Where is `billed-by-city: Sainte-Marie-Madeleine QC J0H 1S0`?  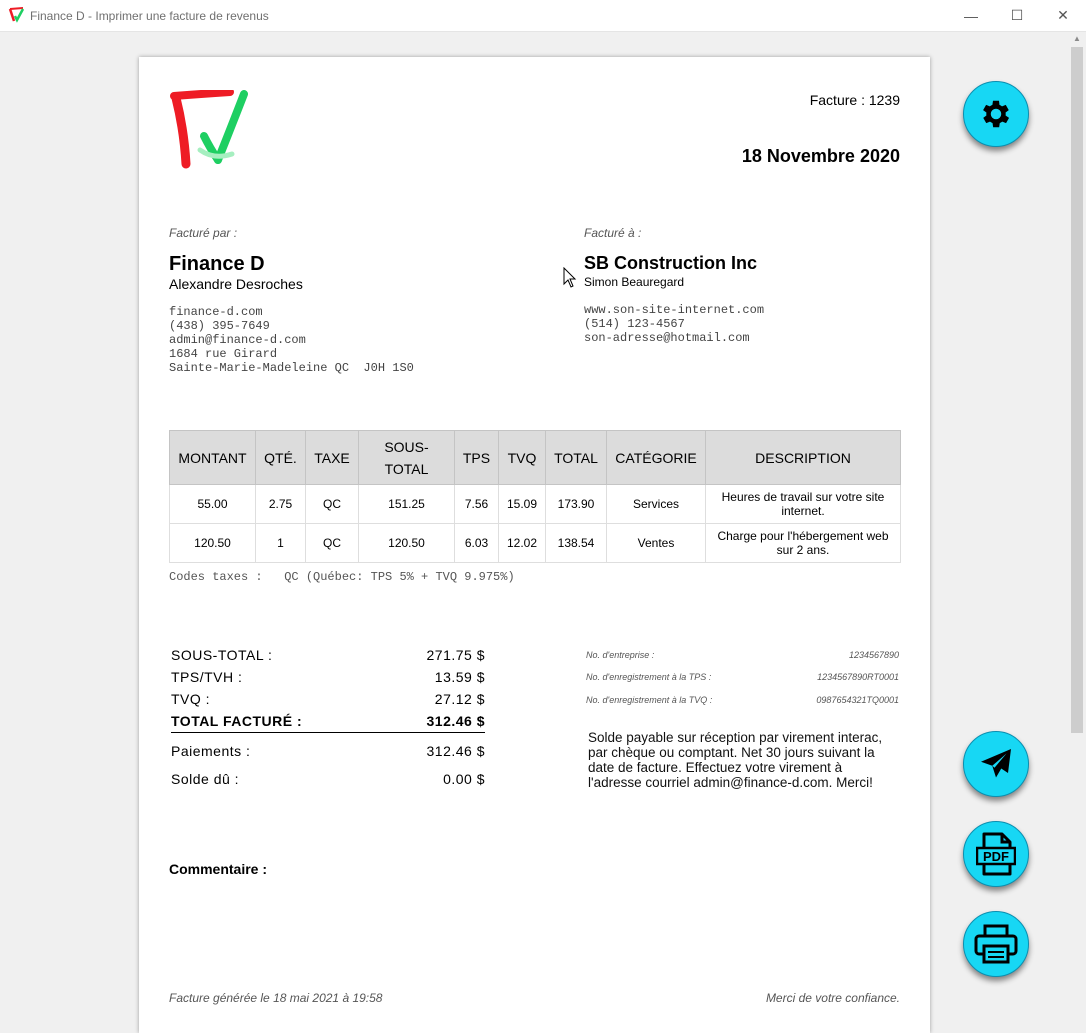
billed-by-city: Sainte-Marie-Madeleine QC J0H 1S0 is located at coordinates (291, 368).